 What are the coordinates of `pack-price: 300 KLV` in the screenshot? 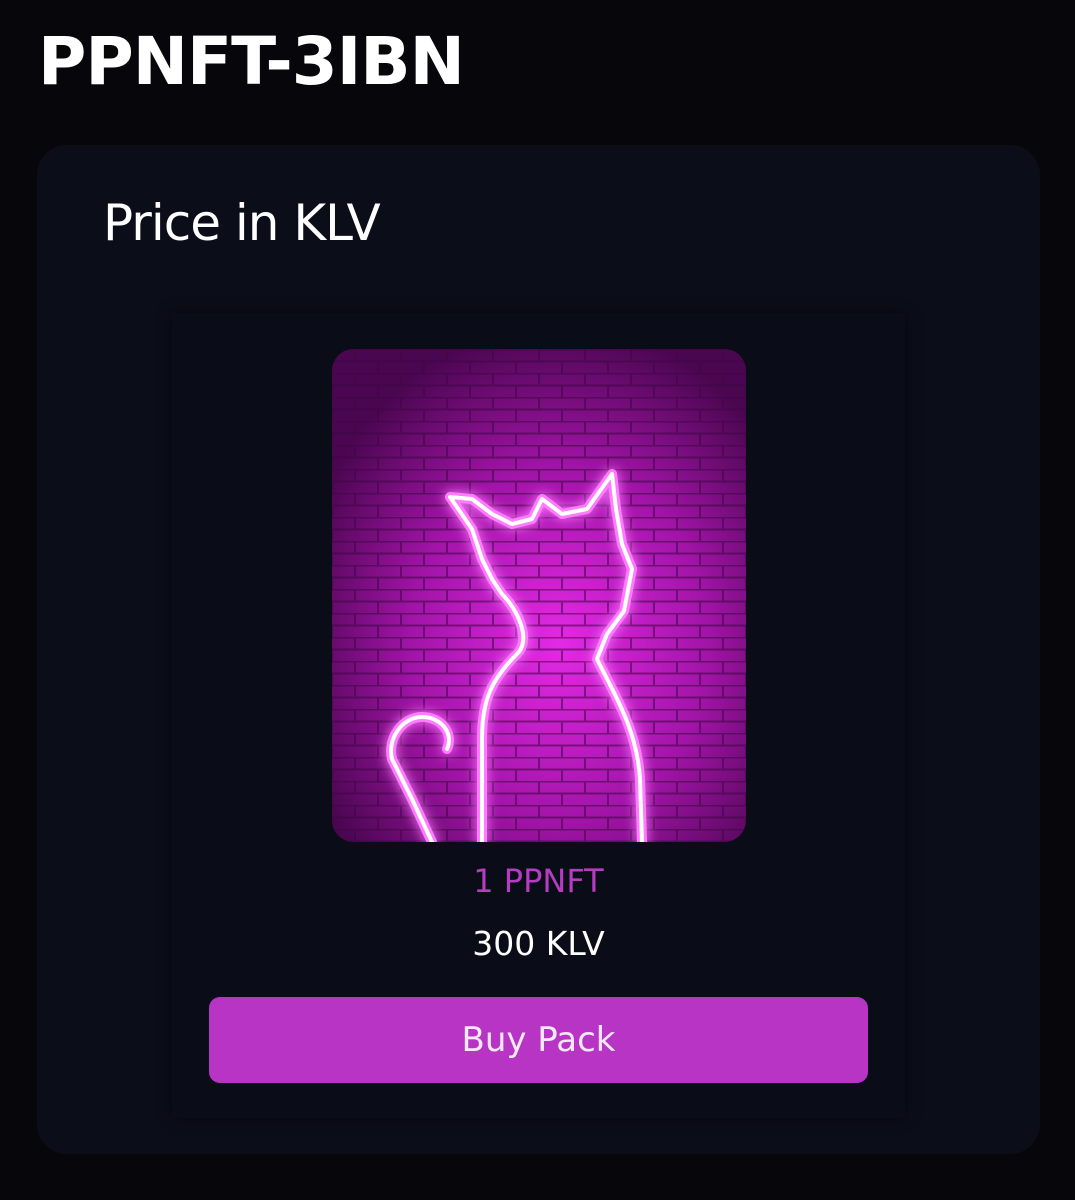 It's located at (538, 943).